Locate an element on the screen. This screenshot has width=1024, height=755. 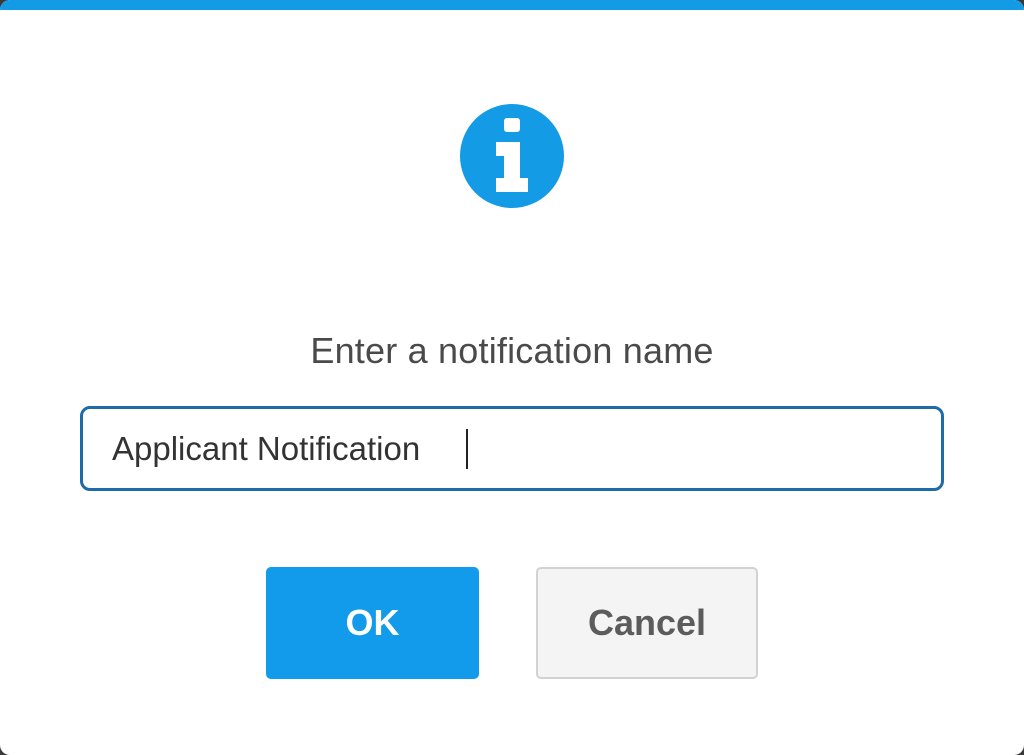
info-circle-icon is located at coordinates (512, 156).